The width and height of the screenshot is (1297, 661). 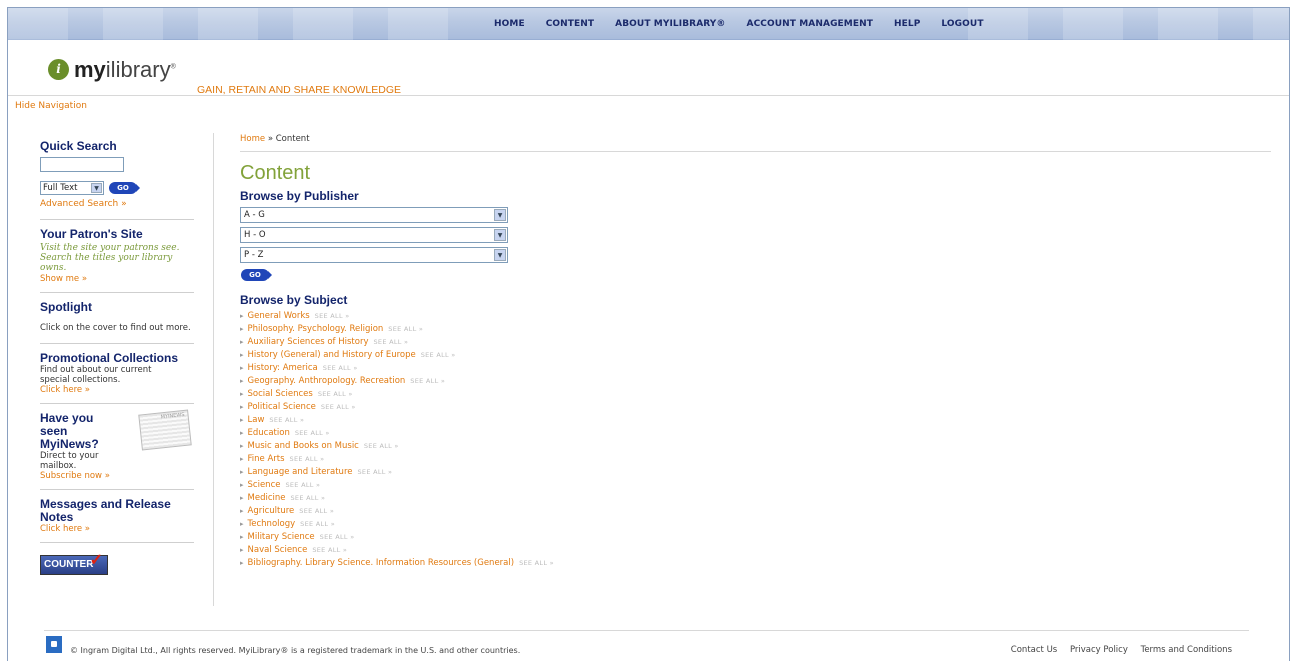 What do you see at coordinates (300, 472) in the screenshot?
I see `subject-label: Language and Literature` at bounding box center [300, 472].